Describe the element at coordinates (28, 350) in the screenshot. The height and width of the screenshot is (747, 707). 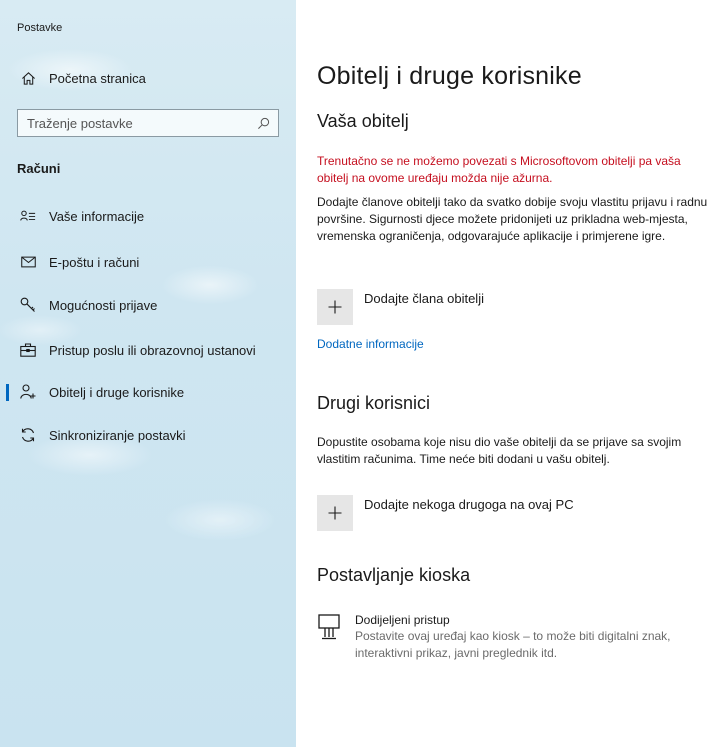
I see `briefcase-icon` at that location.